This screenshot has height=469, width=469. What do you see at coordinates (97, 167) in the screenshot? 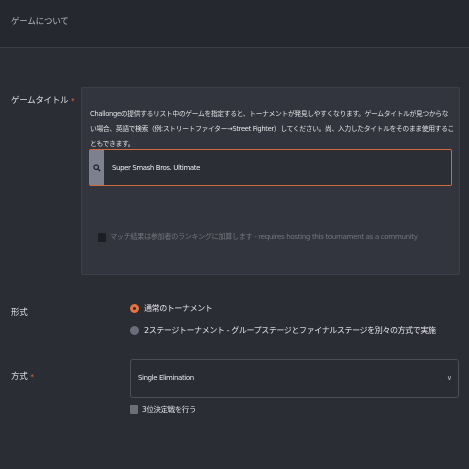
I see `search-icon` at bounding box center [97, 167].